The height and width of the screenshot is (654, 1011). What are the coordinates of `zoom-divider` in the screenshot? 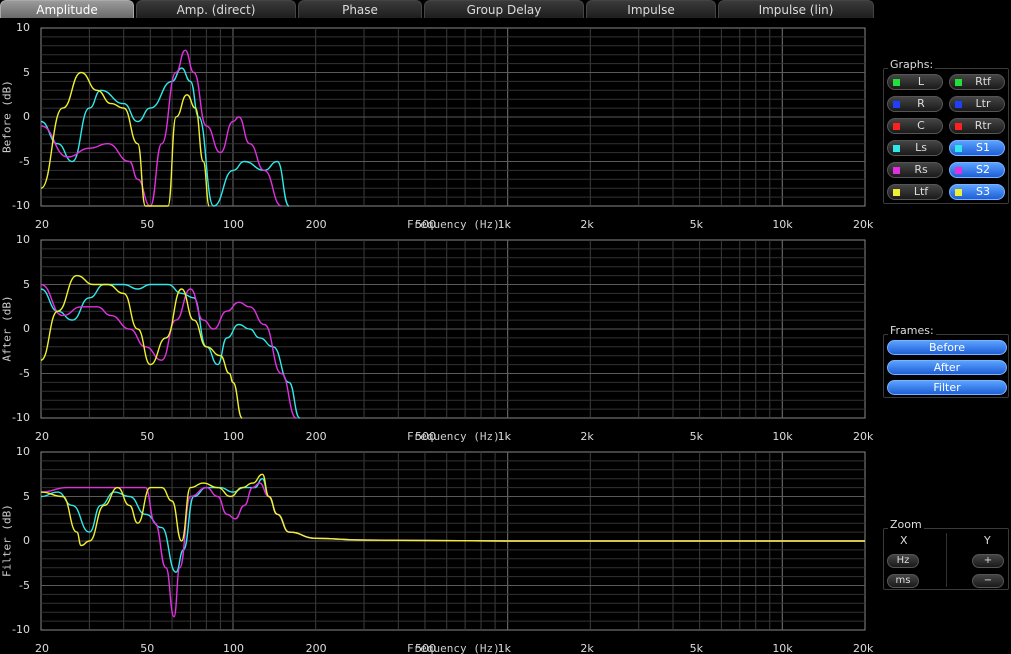 It's located at (946, 560).